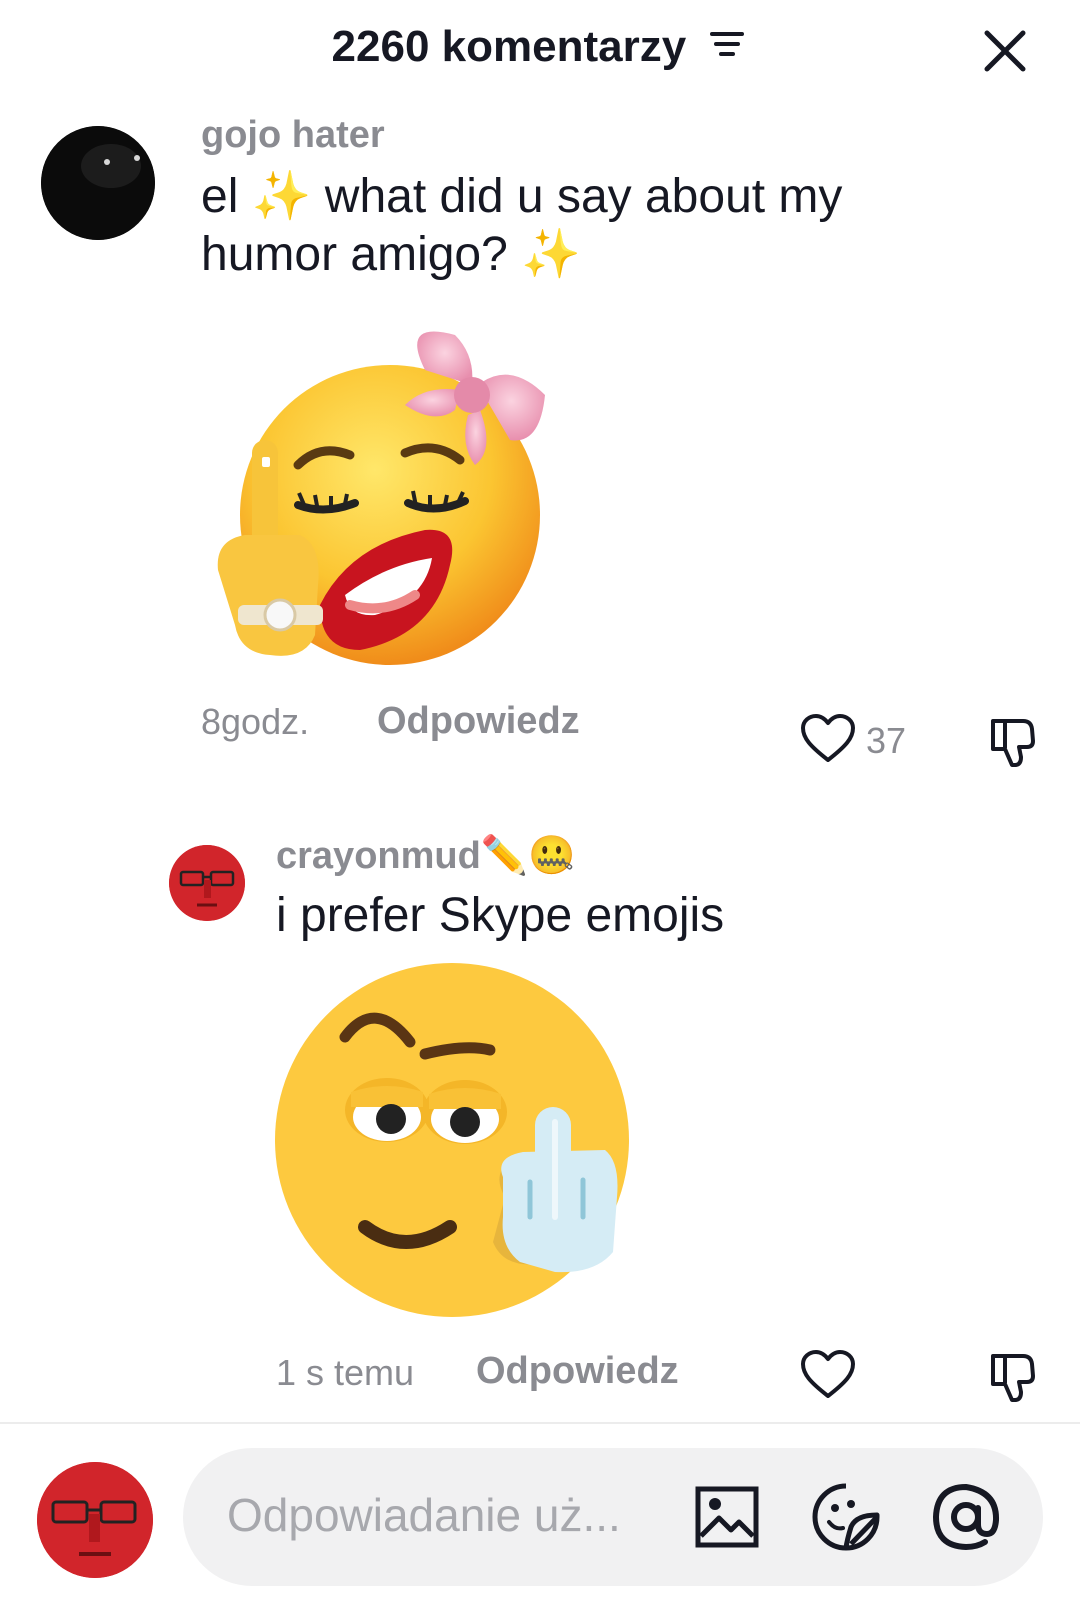 Image resolution: width=1080 pixels, height=1612 pixels. Describe the element at coordinates (846, 1517) in the screenshot. I see `sticker-icon` at that location.